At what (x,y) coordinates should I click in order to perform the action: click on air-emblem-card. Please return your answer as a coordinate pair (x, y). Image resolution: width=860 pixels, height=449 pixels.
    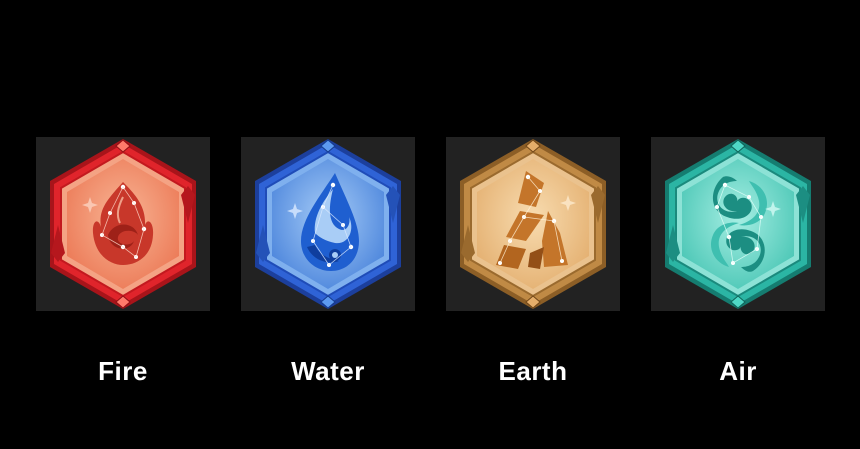
    Looking at the image, I should click on (738, 224).